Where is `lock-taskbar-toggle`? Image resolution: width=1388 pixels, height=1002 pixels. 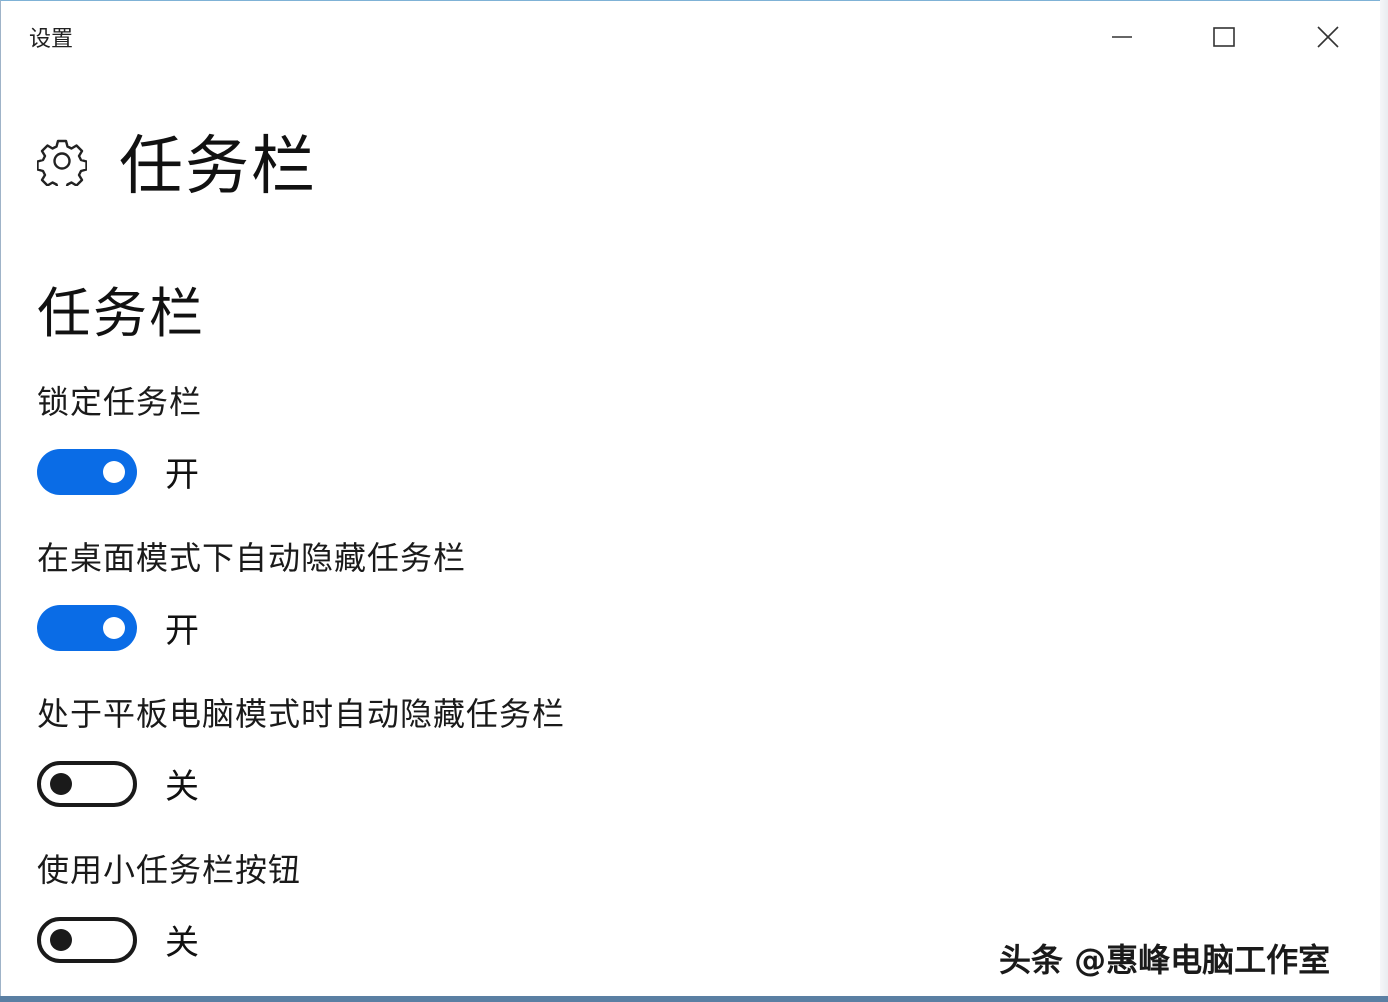 lock-taskbar-toggle is located at coordinates (87, 471).